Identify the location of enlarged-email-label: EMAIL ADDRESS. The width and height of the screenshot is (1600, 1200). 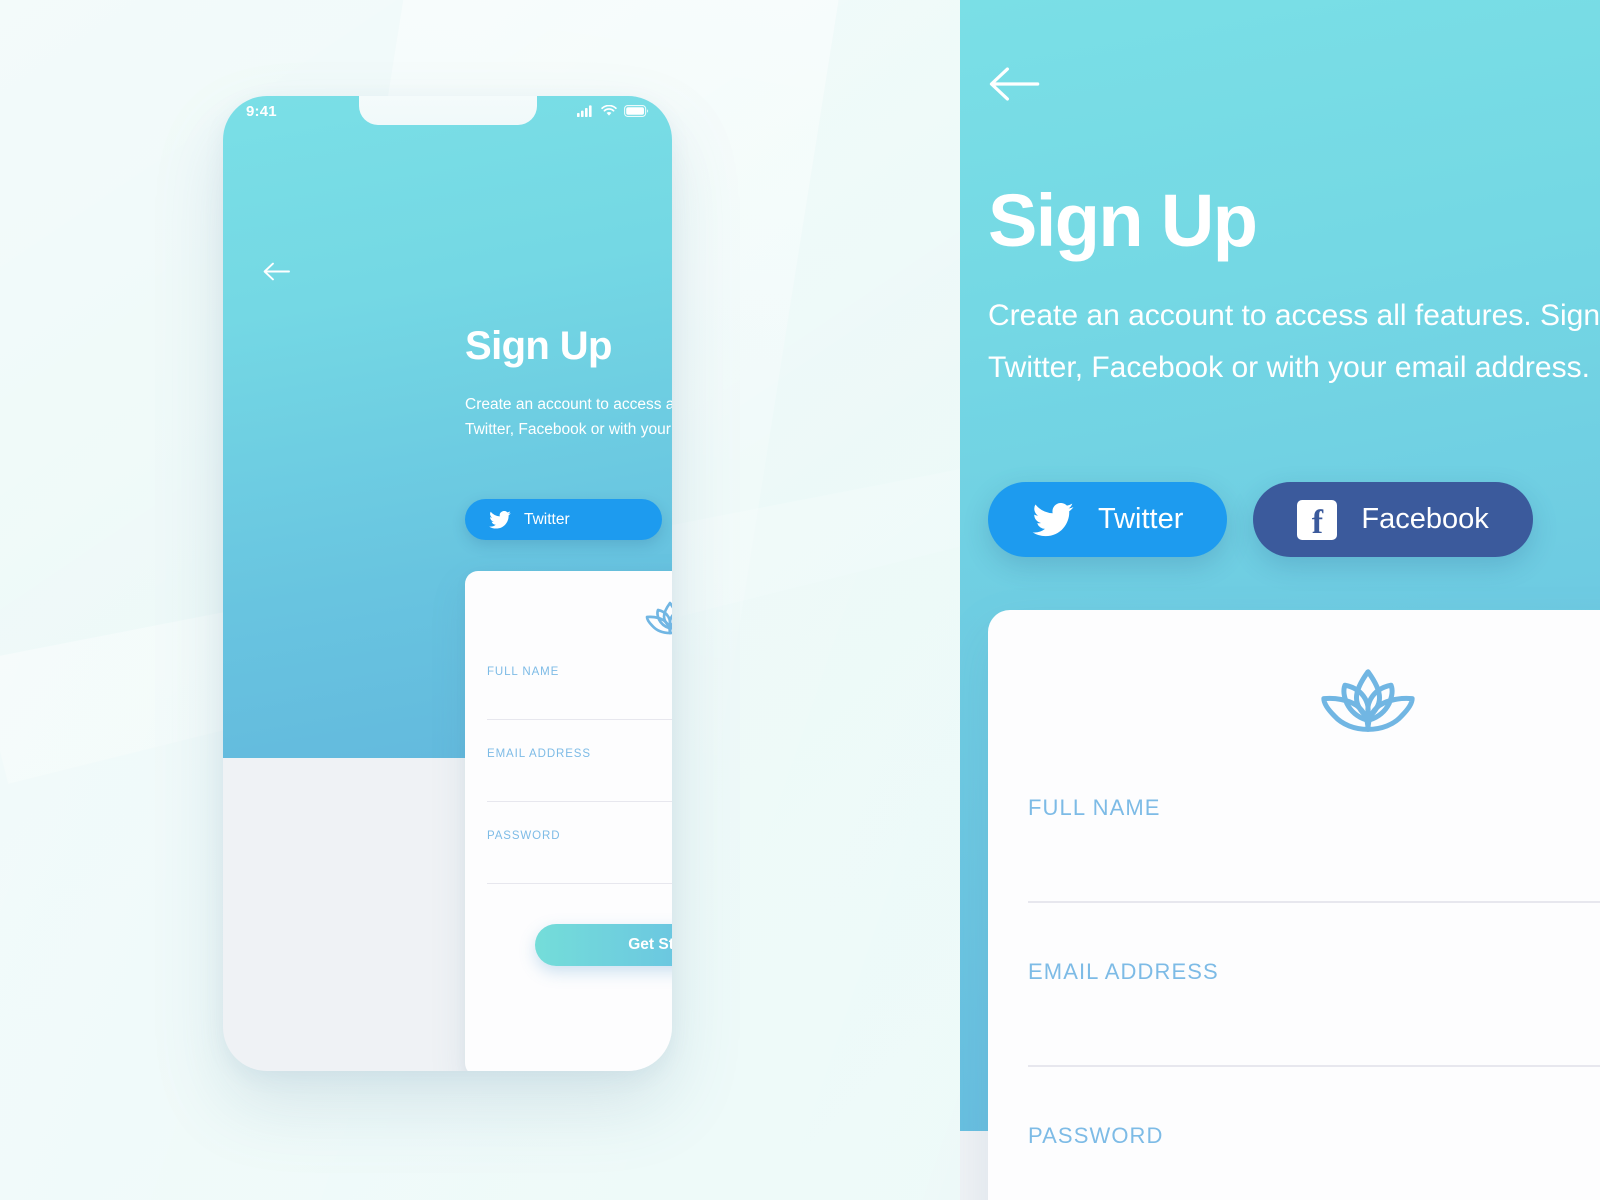
(1123, 971).